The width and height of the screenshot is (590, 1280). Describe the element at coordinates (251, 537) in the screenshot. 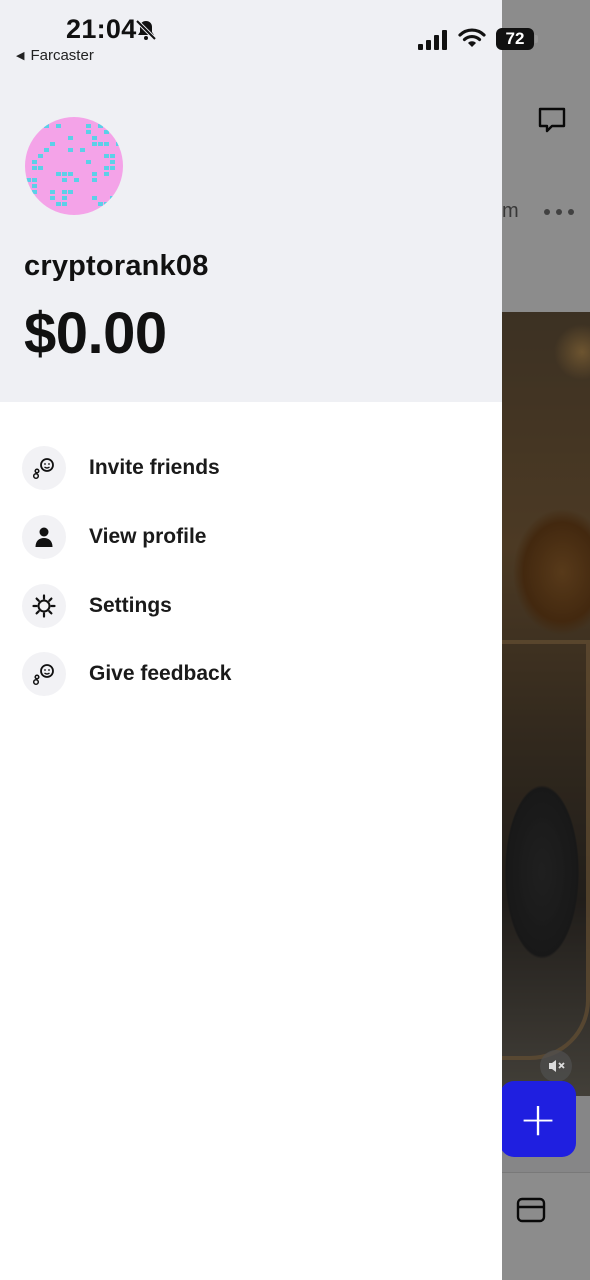

I see `menu-item-view-profile: View profile` at that location.